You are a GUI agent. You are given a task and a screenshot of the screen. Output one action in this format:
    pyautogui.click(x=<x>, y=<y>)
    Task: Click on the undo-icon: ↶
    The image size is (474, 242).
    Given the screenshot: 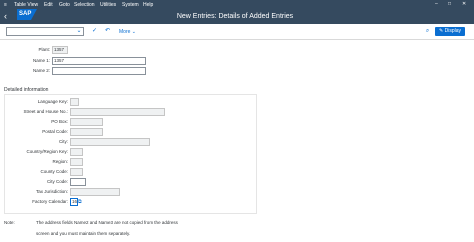 What is the action you would take?
    pyautogui.click(x=107, y=31)
    